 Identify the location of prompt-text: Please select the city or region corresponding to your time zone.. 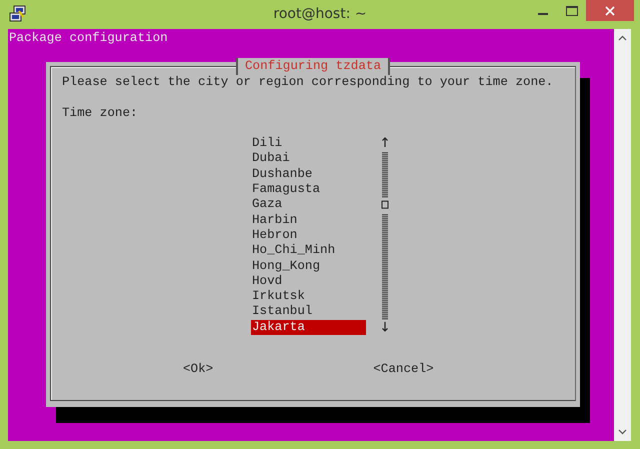
(308, 82).